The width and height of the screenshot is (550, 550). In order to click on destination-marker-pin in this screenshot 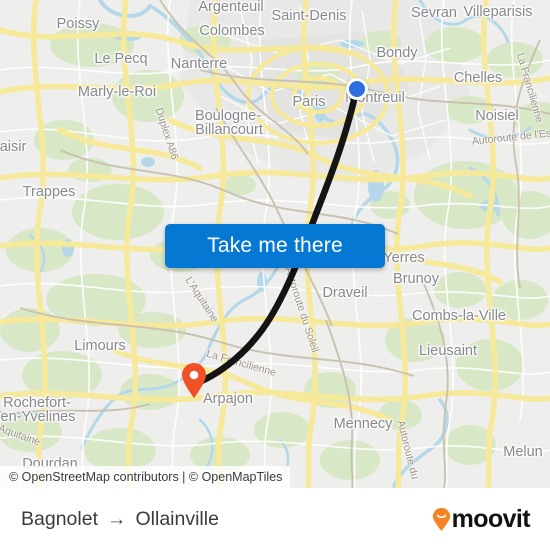, I will do `click(194, 380)`.